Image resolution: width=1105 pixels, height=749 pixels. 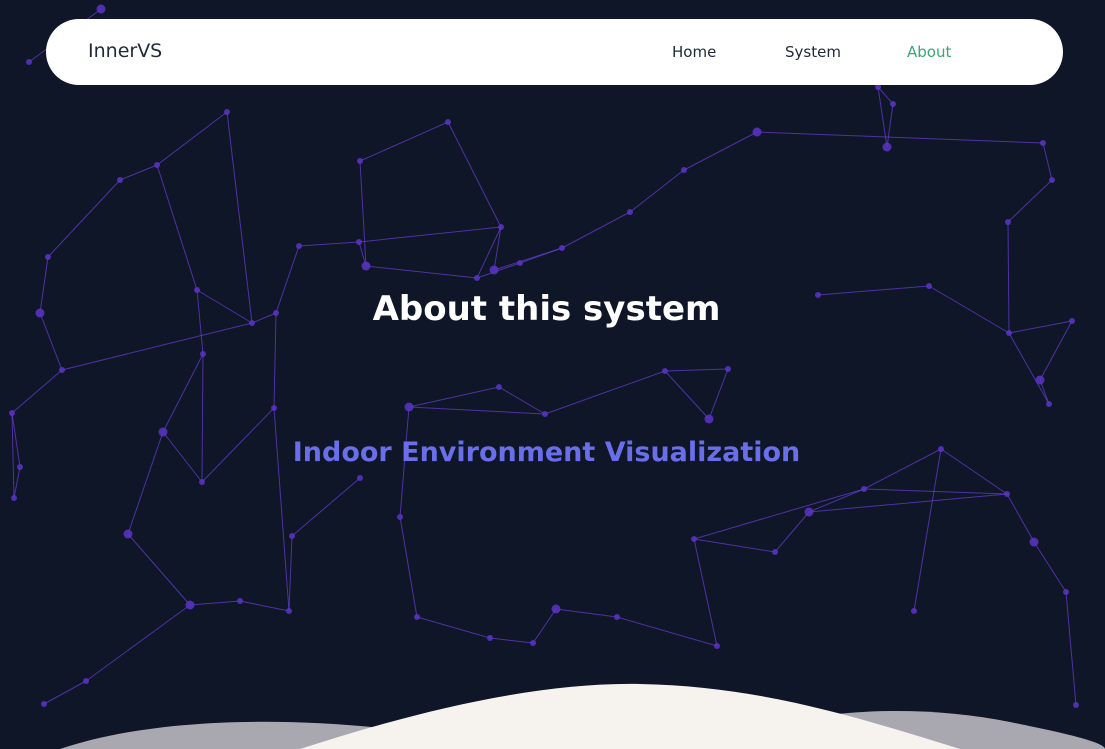 I want to click on bottom-wave-decoration, so click(x=582, y=716).